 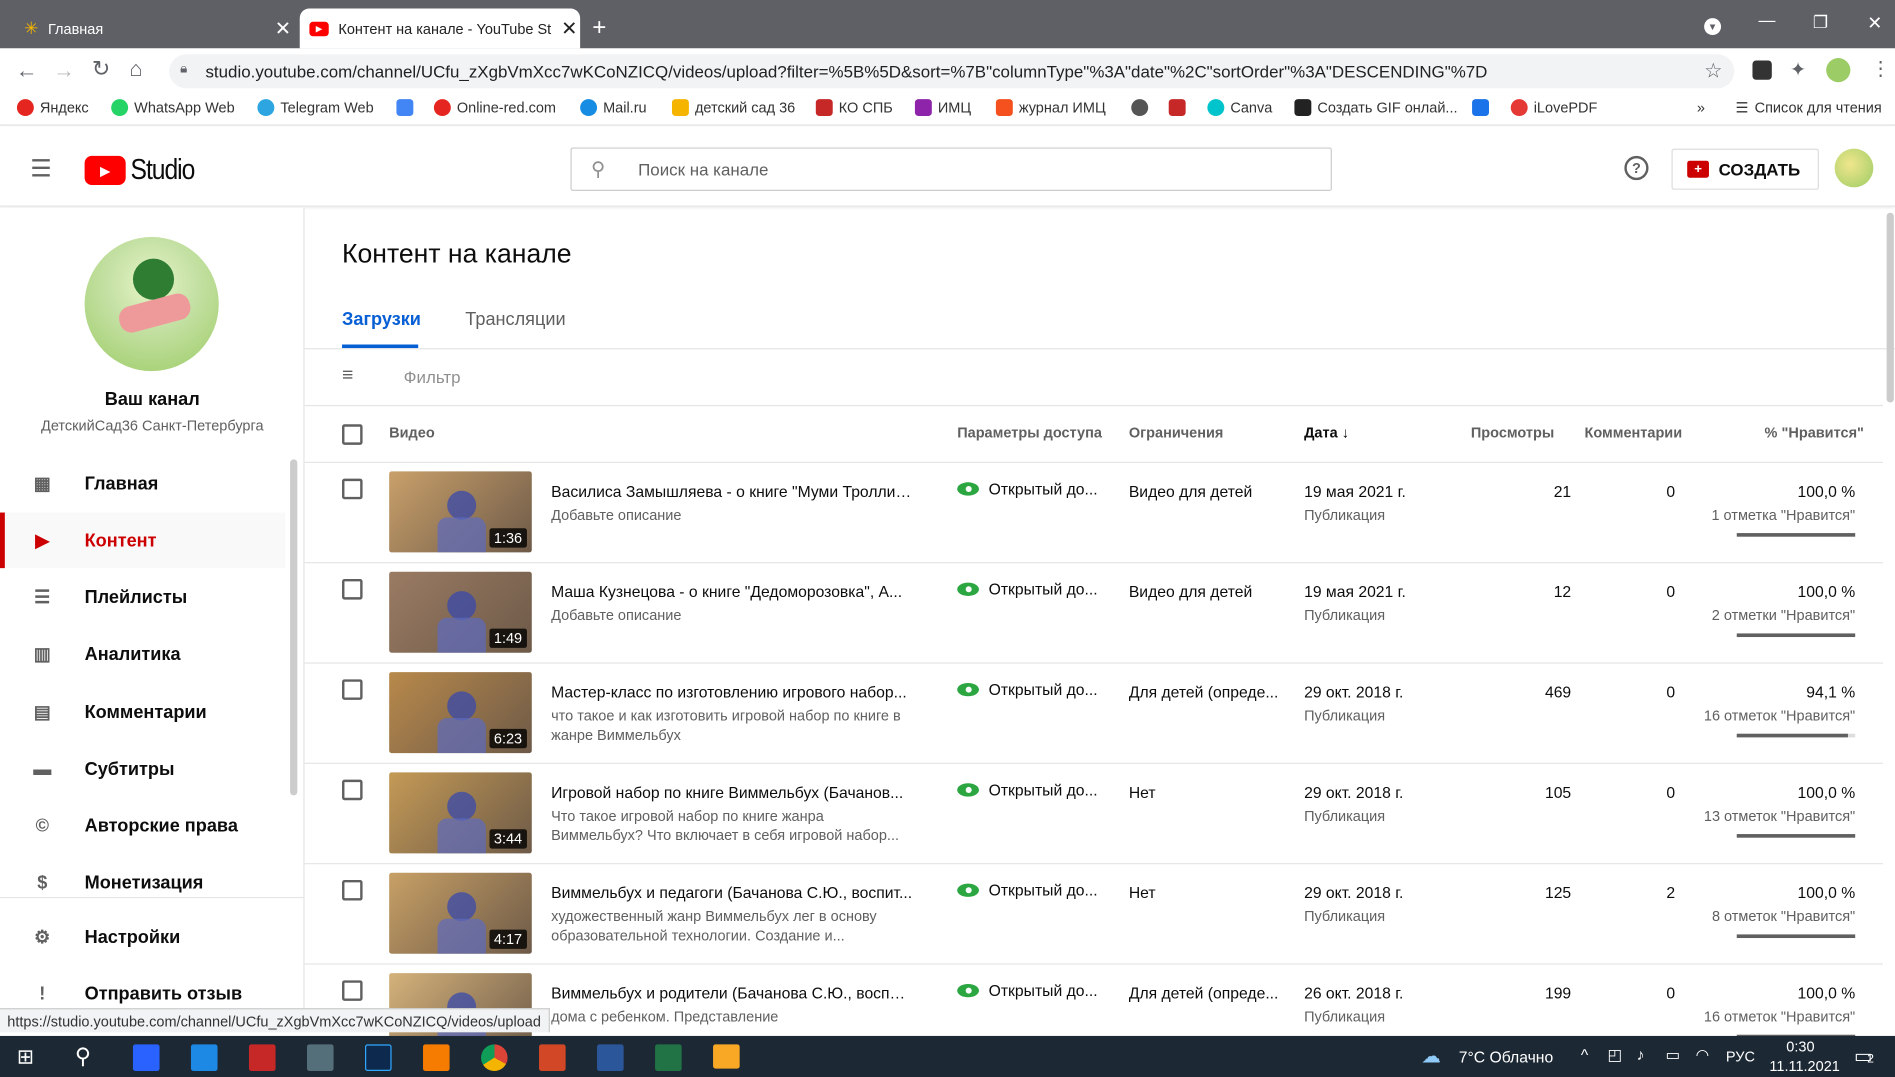 I want to click on puzzle-icon: ✦, so click(x=1798, y=70).